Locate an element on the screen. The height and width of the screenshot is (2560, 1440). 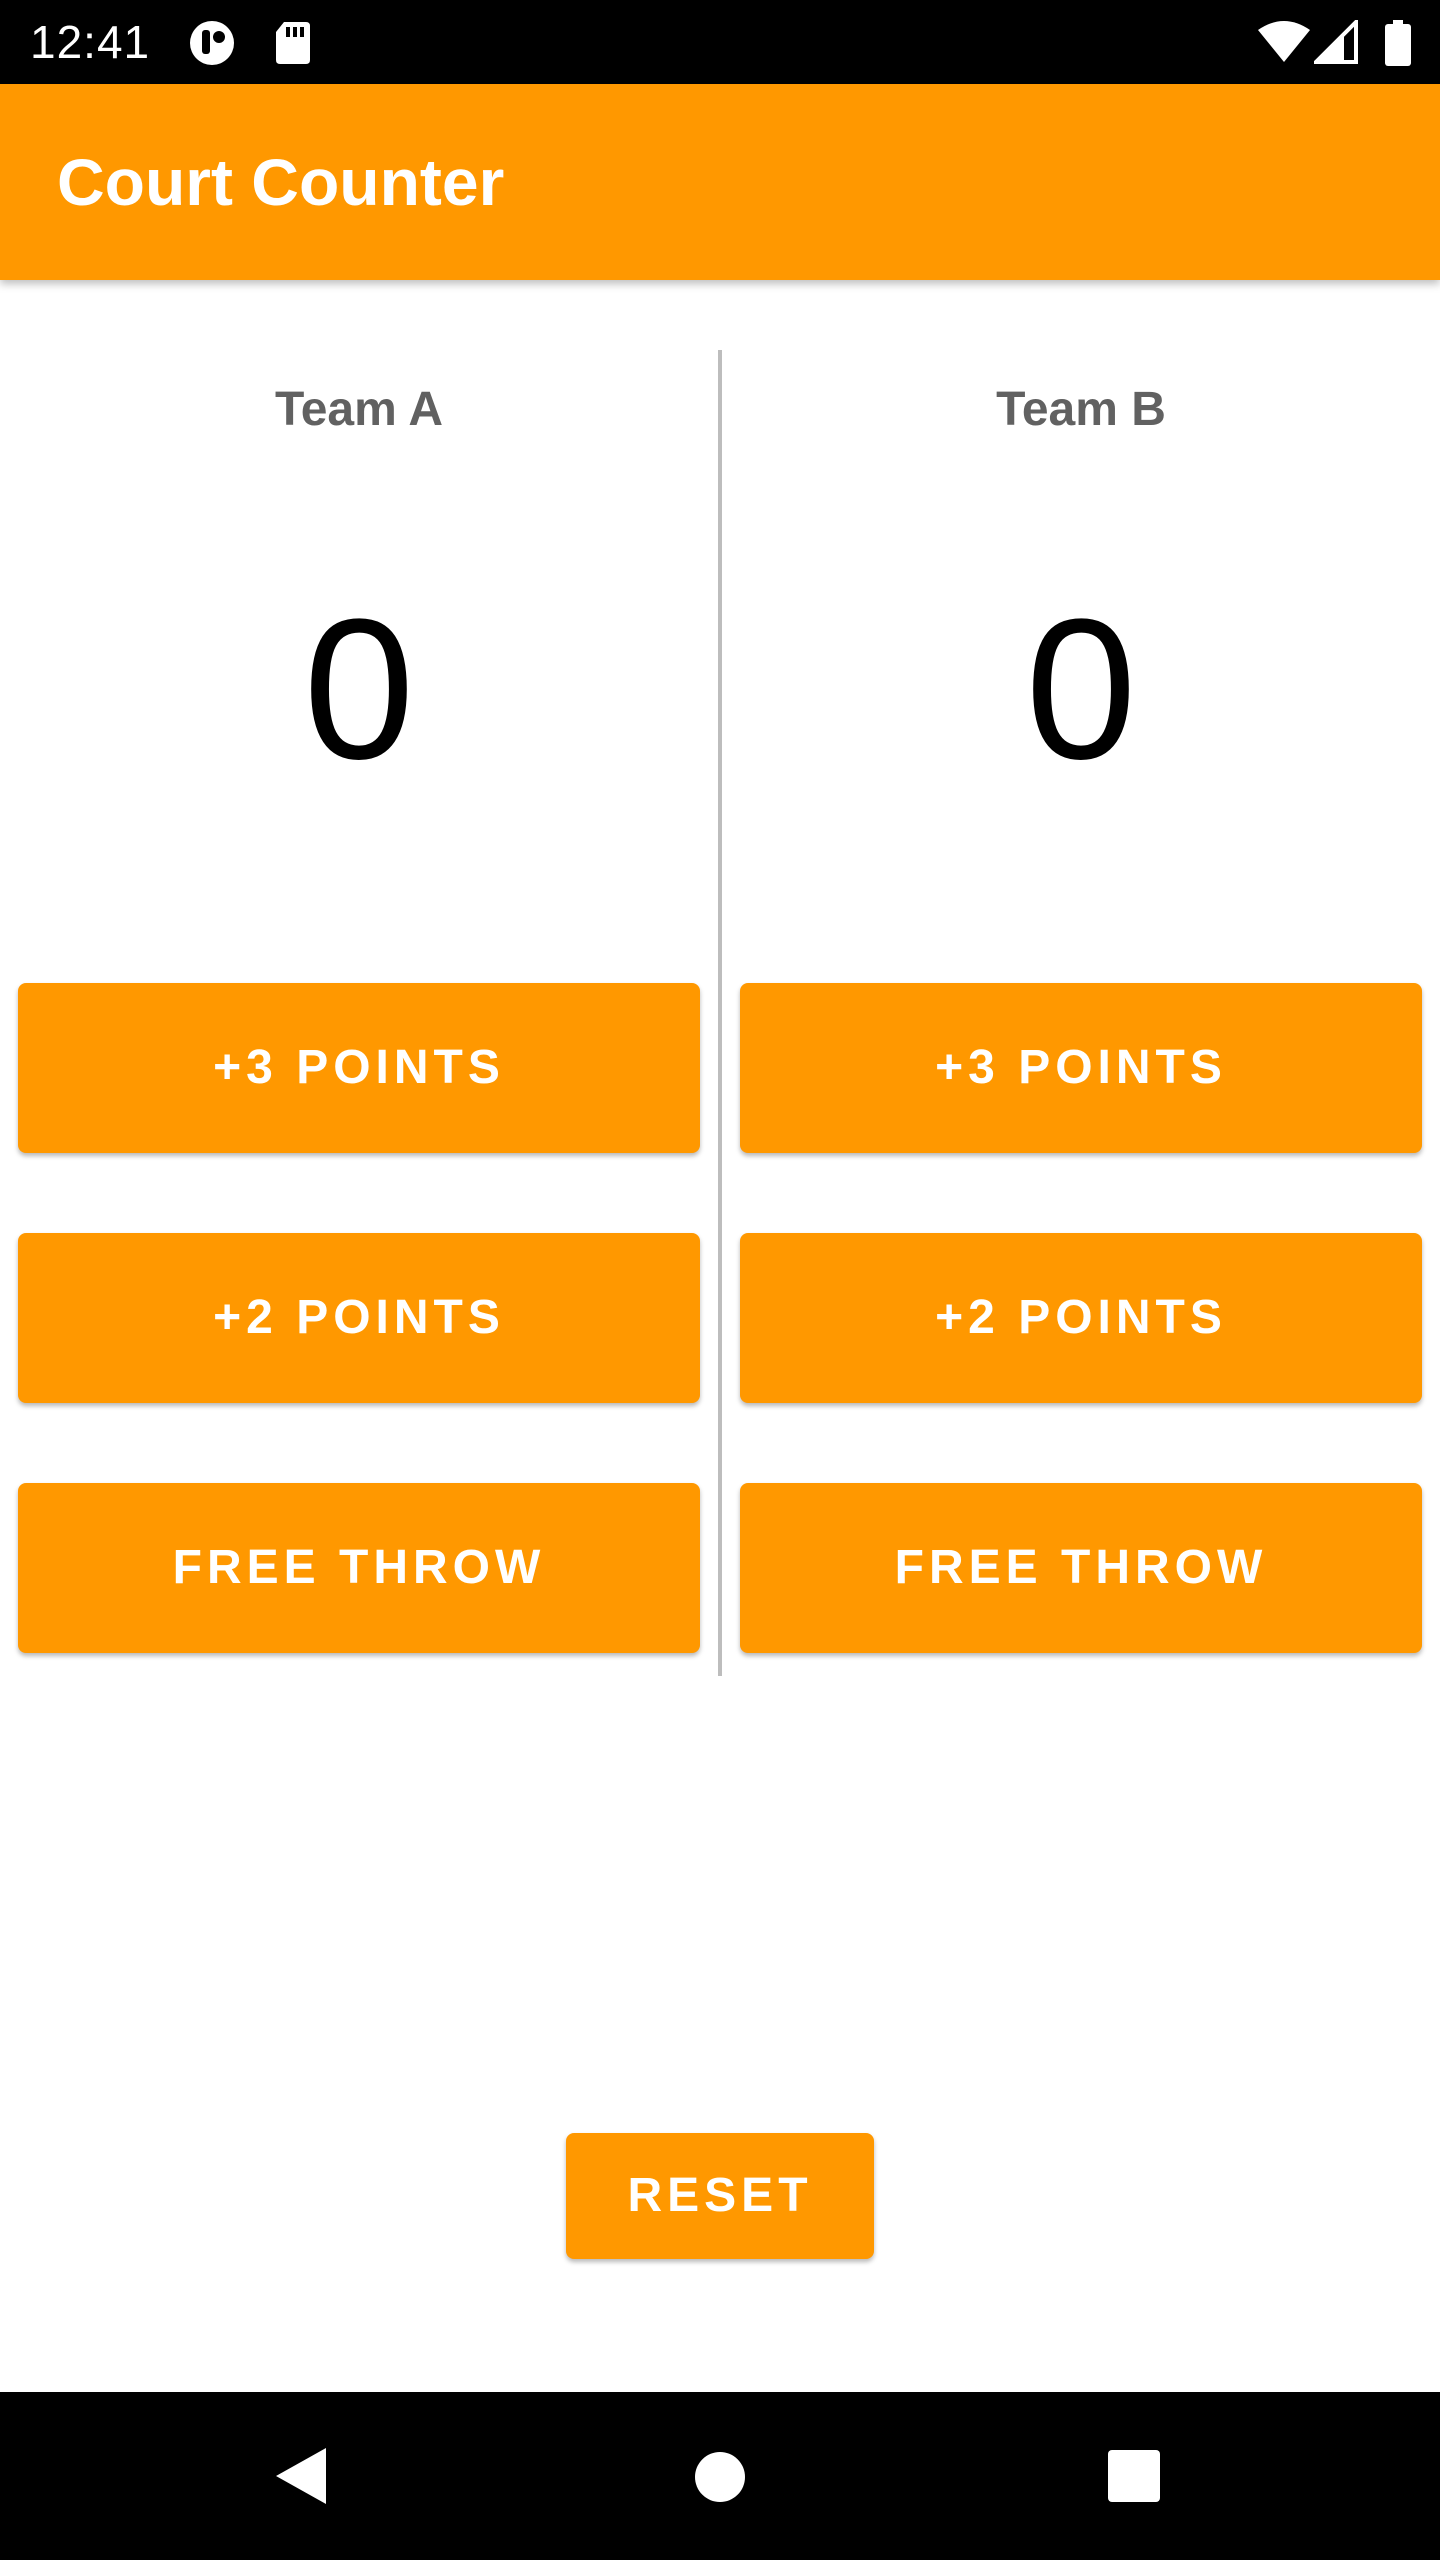
reset-button: RESET is located at coordinates (720, 2196).